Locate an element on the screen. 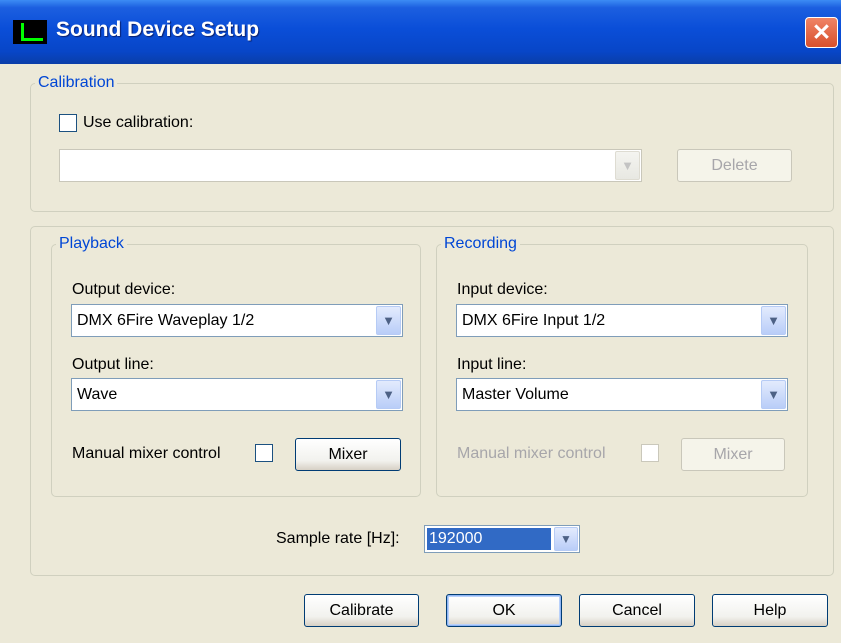 The height and width of the screenshot is (643, 841). close-button: ✕ is located at coordinates (821, 32).